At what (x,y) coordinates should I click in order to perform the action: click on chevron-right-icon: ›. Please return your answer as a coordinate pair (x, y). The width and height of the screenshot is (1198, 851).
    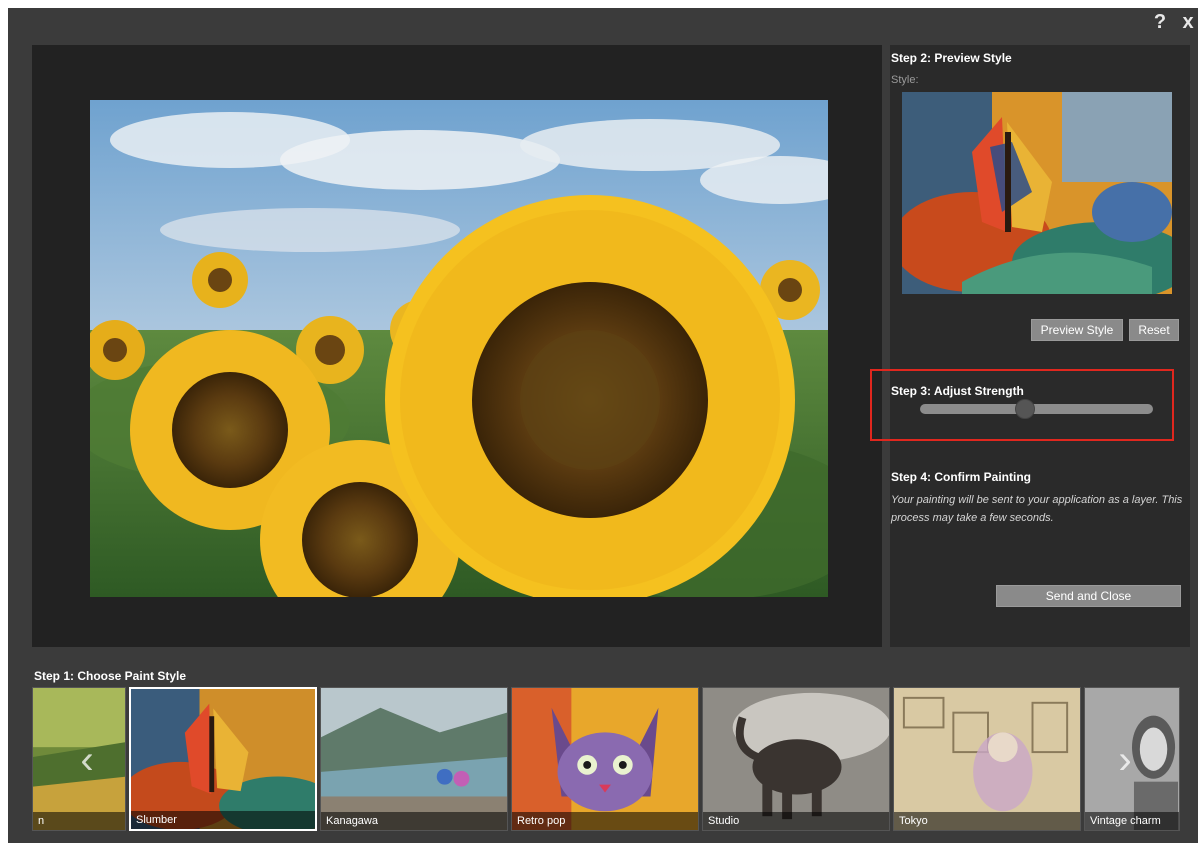
    Looking at the image, I should click on (1125, 760).